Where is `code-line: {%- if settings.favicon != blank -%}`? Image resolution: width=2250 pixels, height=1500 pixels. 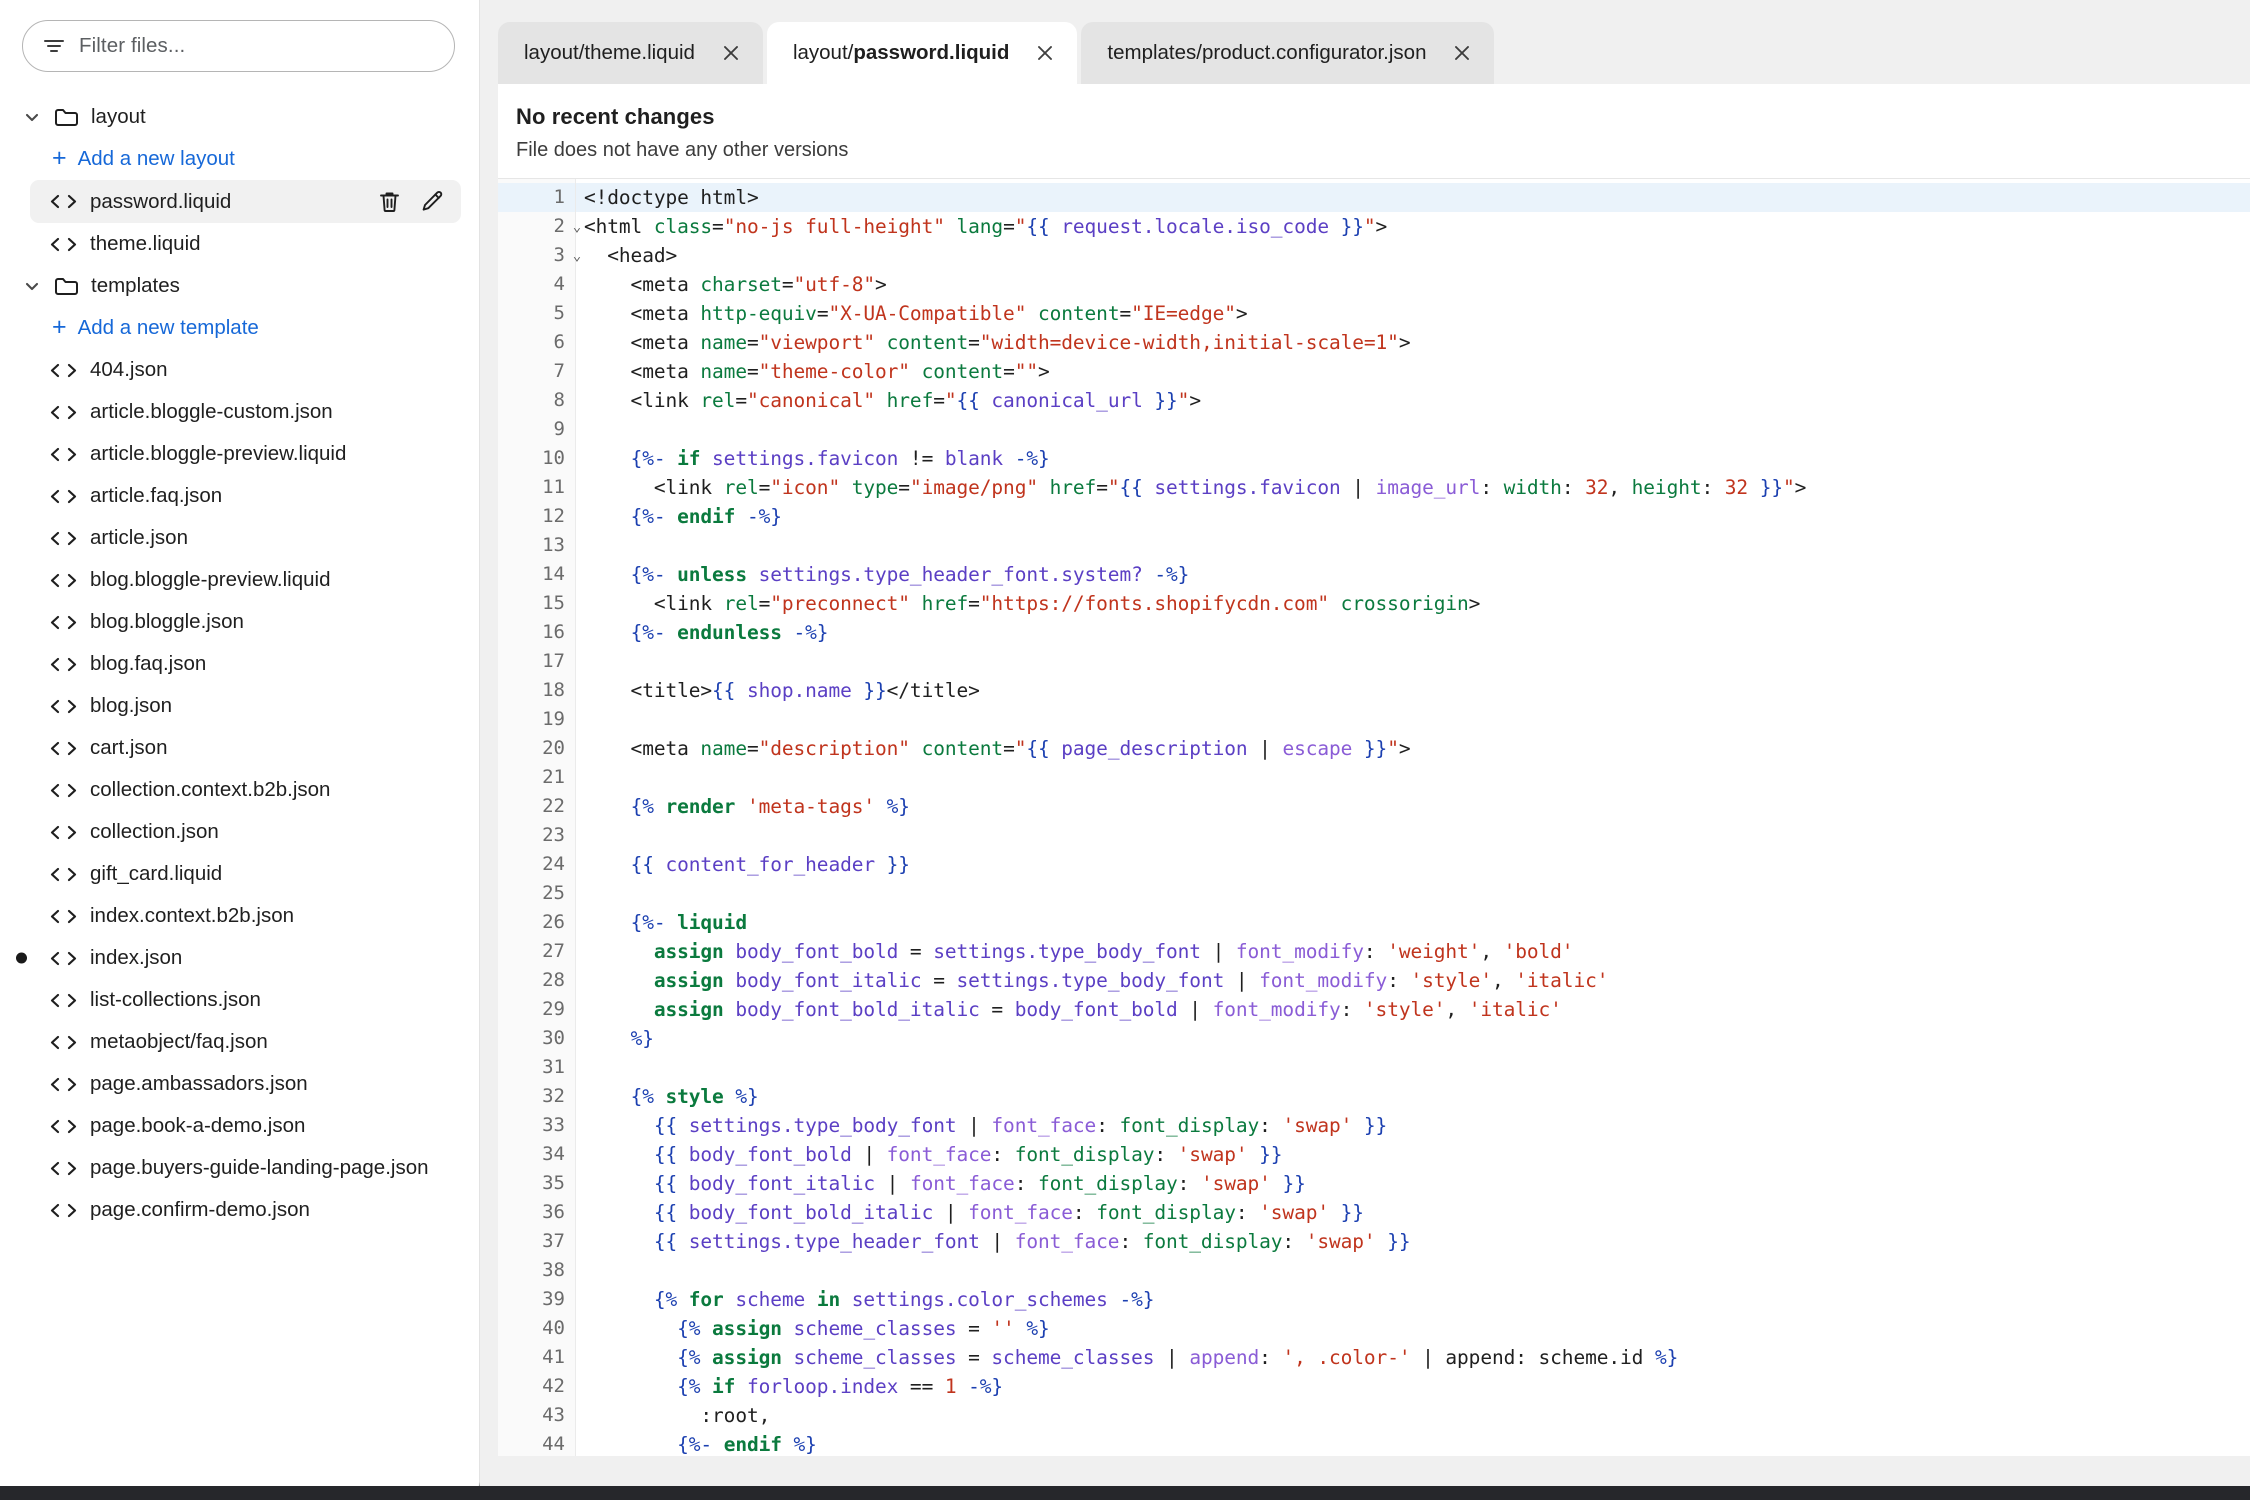 code-line: {%- if settings.favicon != blank -%} is located at coordinates (1413, 458).